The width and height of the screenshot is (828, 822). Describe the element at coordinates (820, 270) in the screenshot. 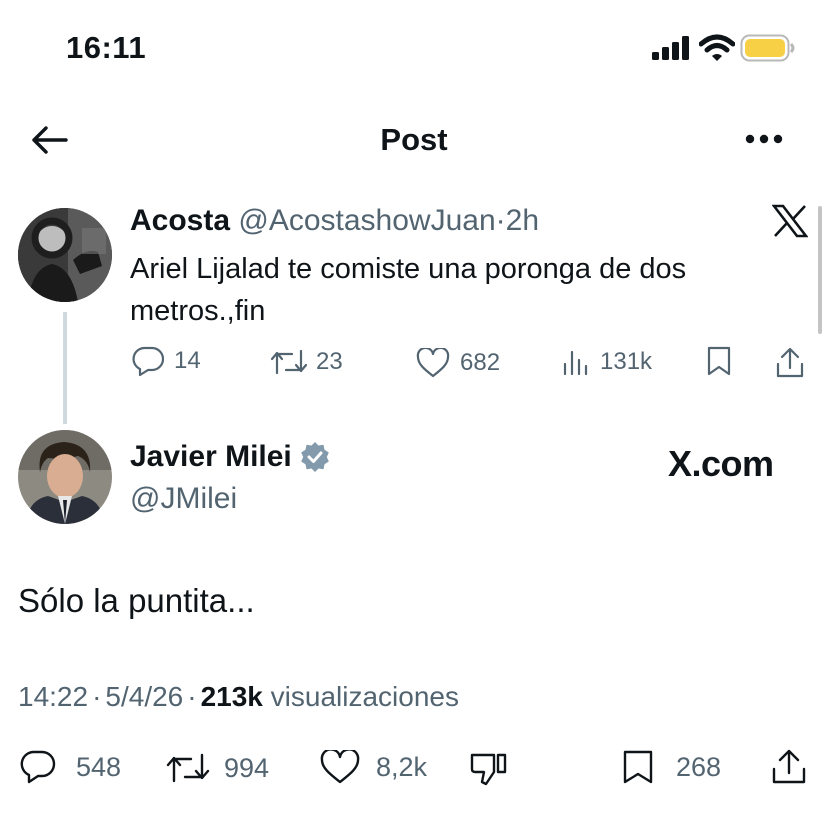

I see `scrollbar` at that location.